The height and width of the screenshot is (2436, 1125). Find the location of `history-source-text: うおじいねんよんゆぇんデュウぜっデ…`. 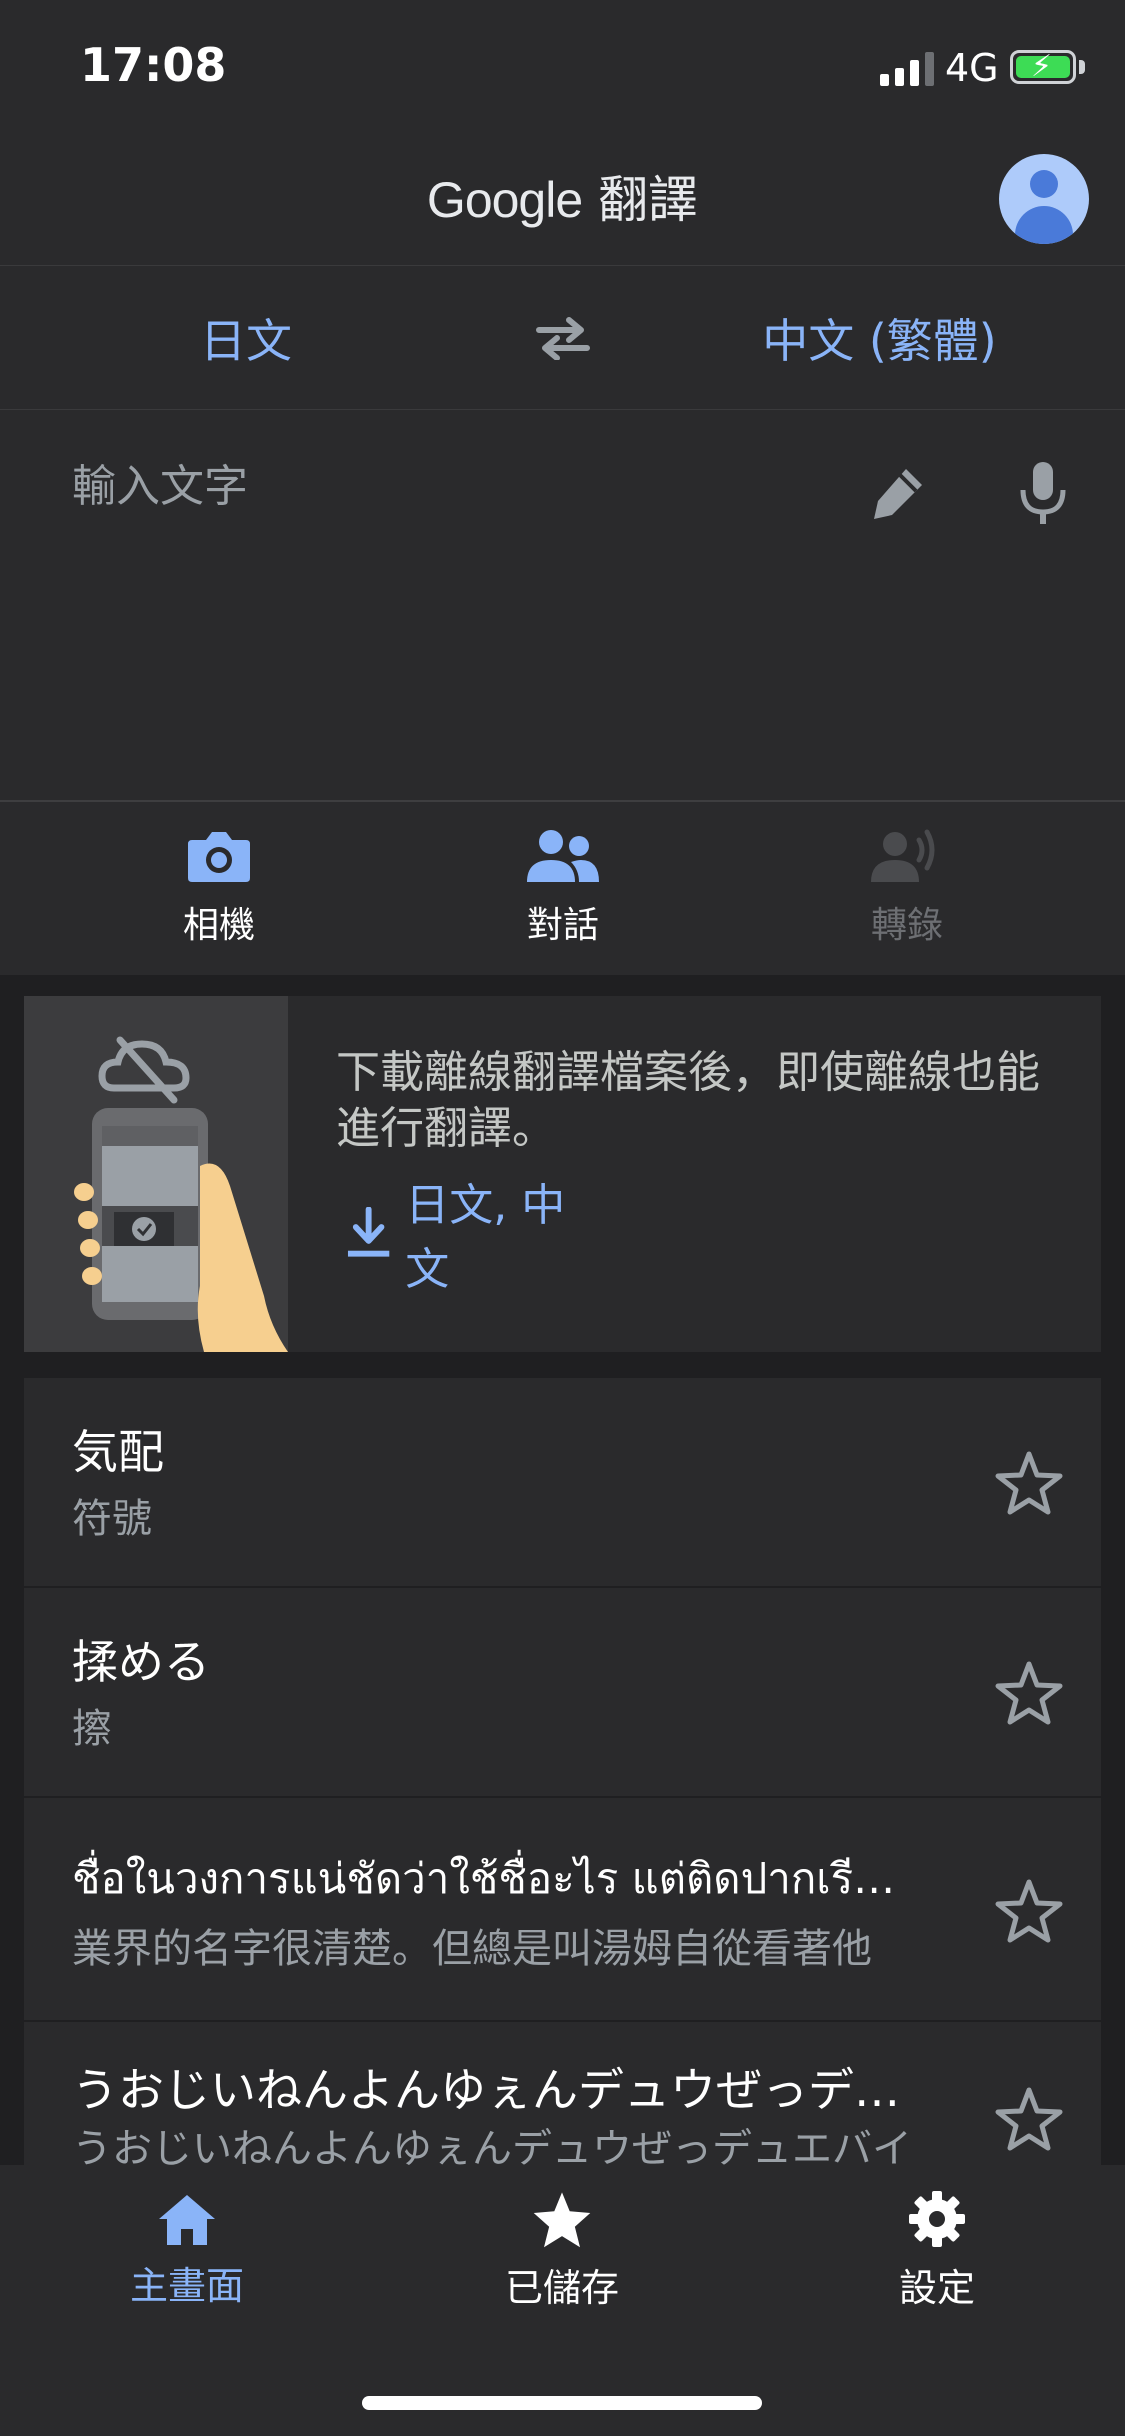

history-source-text: うおじいねんよんゆぇんデュウぜっデ… is located at coordinates (486, 2090).